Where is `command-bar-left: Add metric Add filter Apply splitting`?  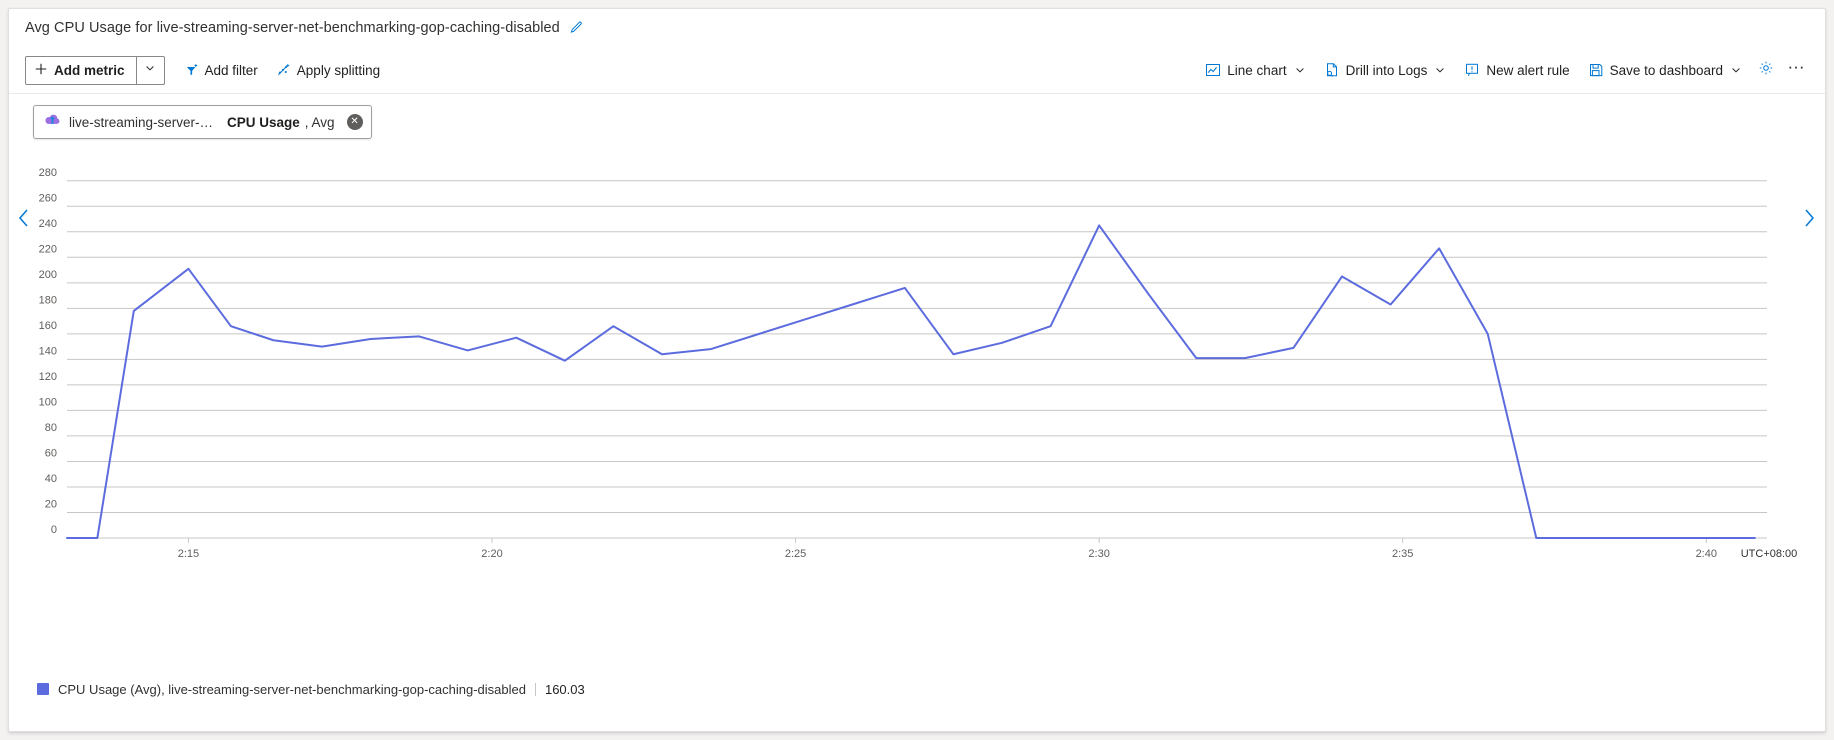 command-bar-left: Add metric Add filter Apply splitting is located at coordinates (207, 70).